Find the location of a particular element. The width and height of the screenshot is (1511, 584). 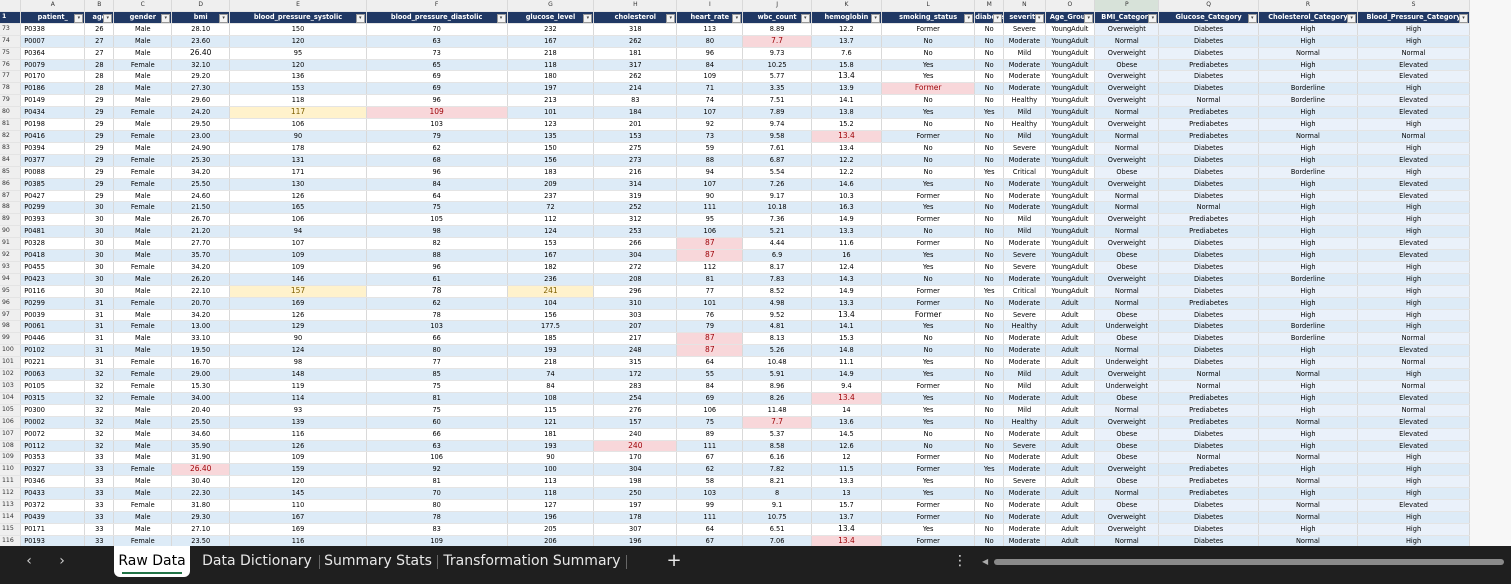

column-header-d: D is located at coordinates (201, 6).